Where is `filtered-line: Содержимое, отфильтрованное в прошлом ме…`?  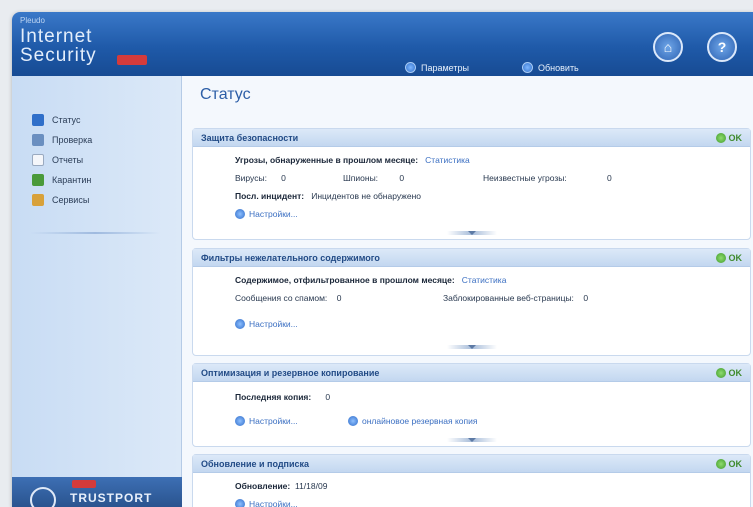 filtered-line: Содержимое, отфильтрованное в прошлом ме… is located at coordinates (370, 280).